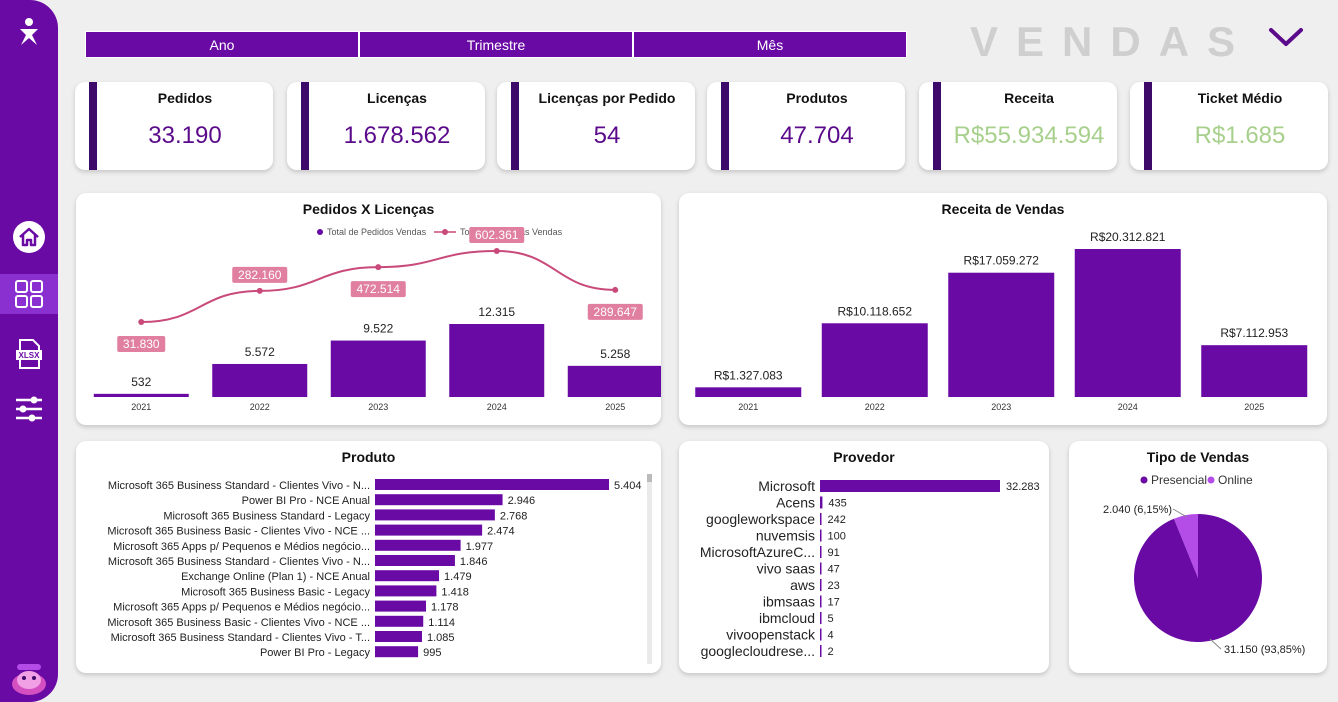 The width and height of the screenshot is (1338, 702). I want to click on y-category-label: vivoopenstack, so click(771, 635).